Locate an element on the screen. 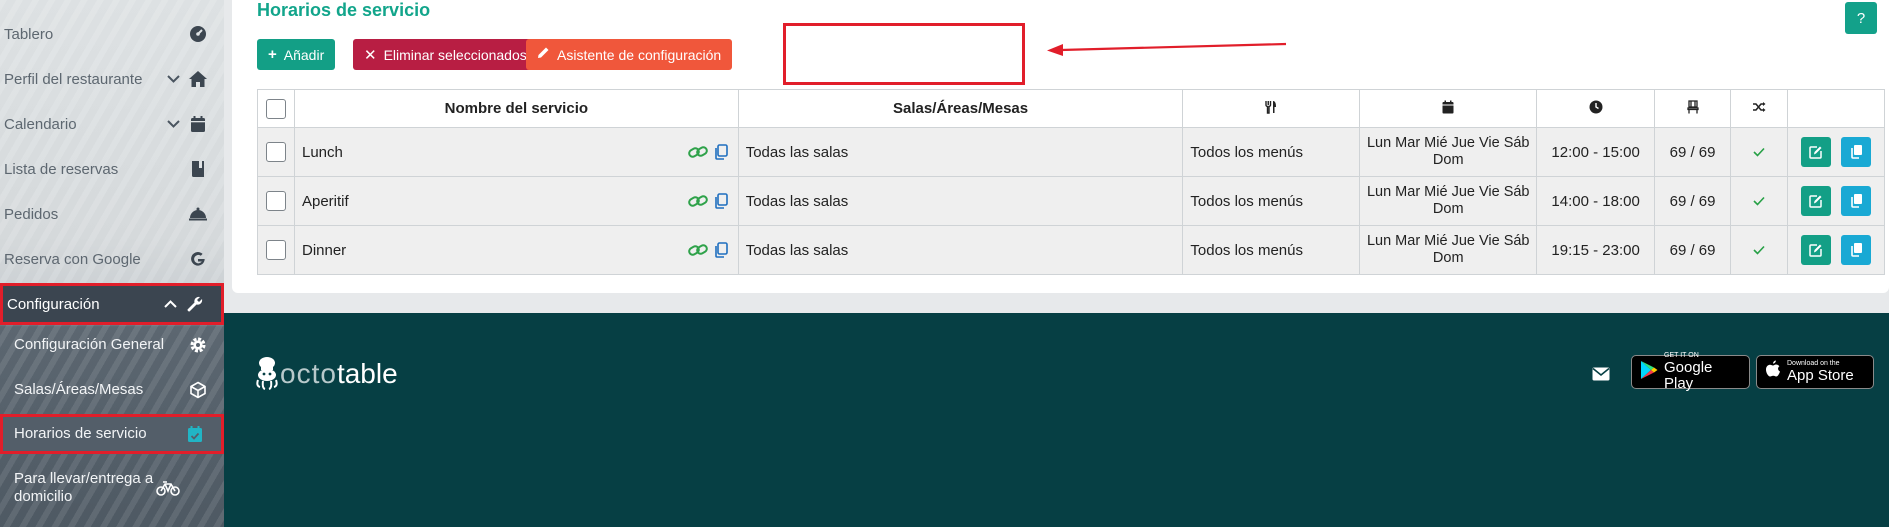  col-header-days is located at coordinates (1448, 108).